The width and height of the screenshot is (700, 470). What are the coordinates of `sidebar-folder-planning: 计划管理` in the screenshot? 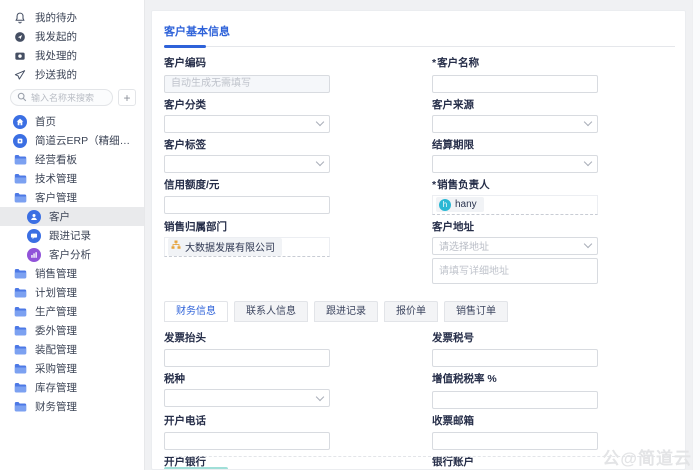 It's located at (72, 292).